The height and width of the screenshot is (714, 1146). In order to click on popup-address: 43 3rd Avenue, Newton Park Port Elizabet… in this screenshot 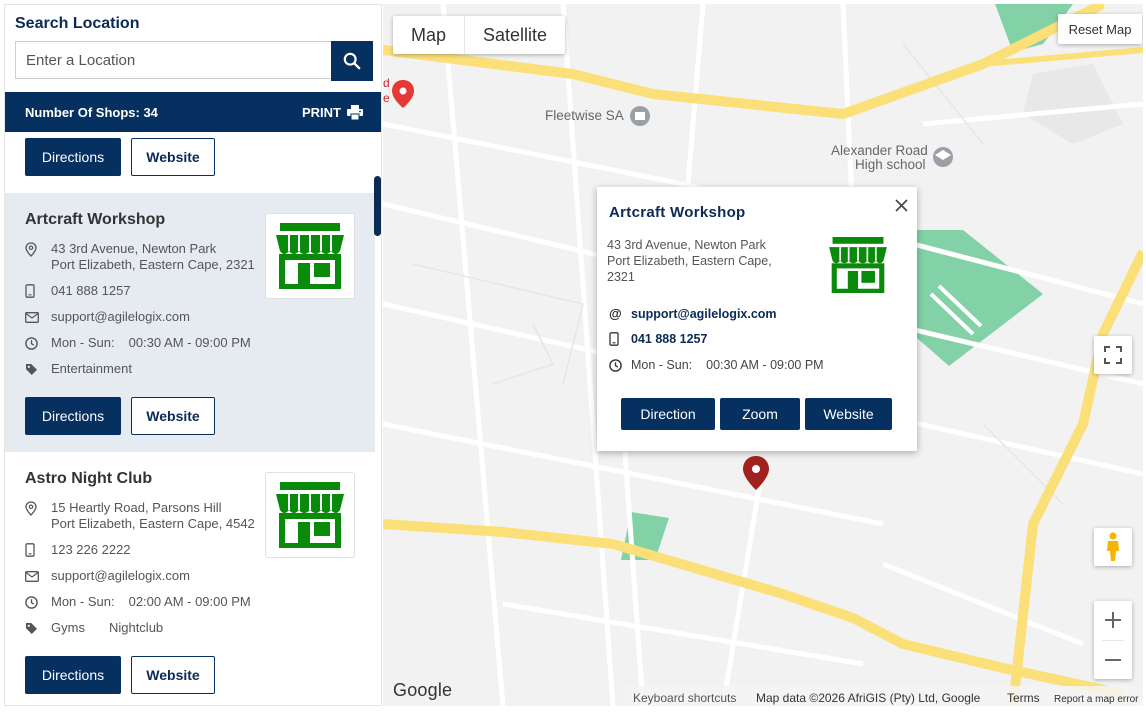, I will do `click(689, 261)`.